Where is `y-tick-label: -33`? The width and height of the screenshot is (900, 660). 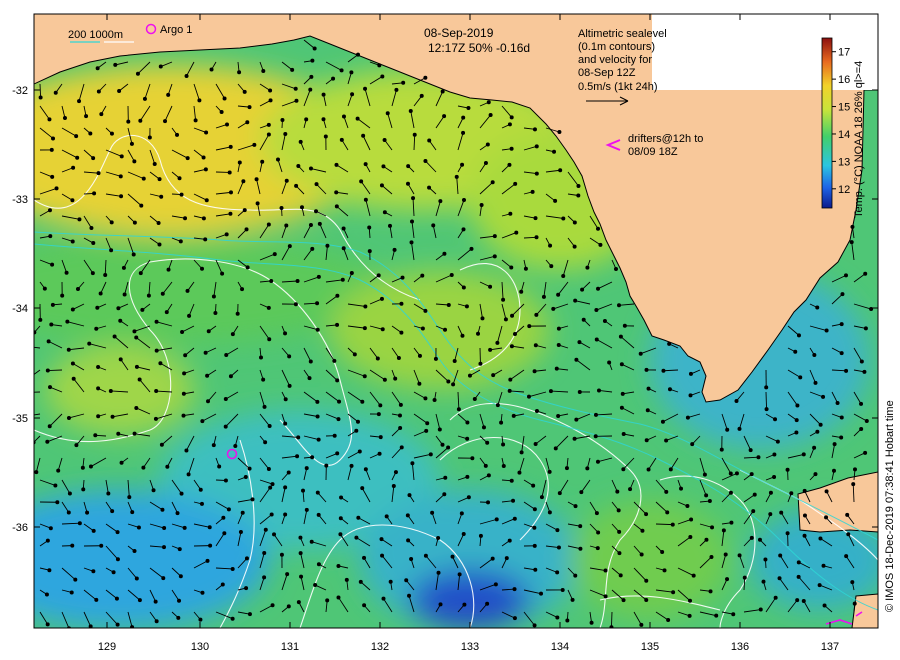 y-tick-label: -33 is located at coordinates (20, 200).